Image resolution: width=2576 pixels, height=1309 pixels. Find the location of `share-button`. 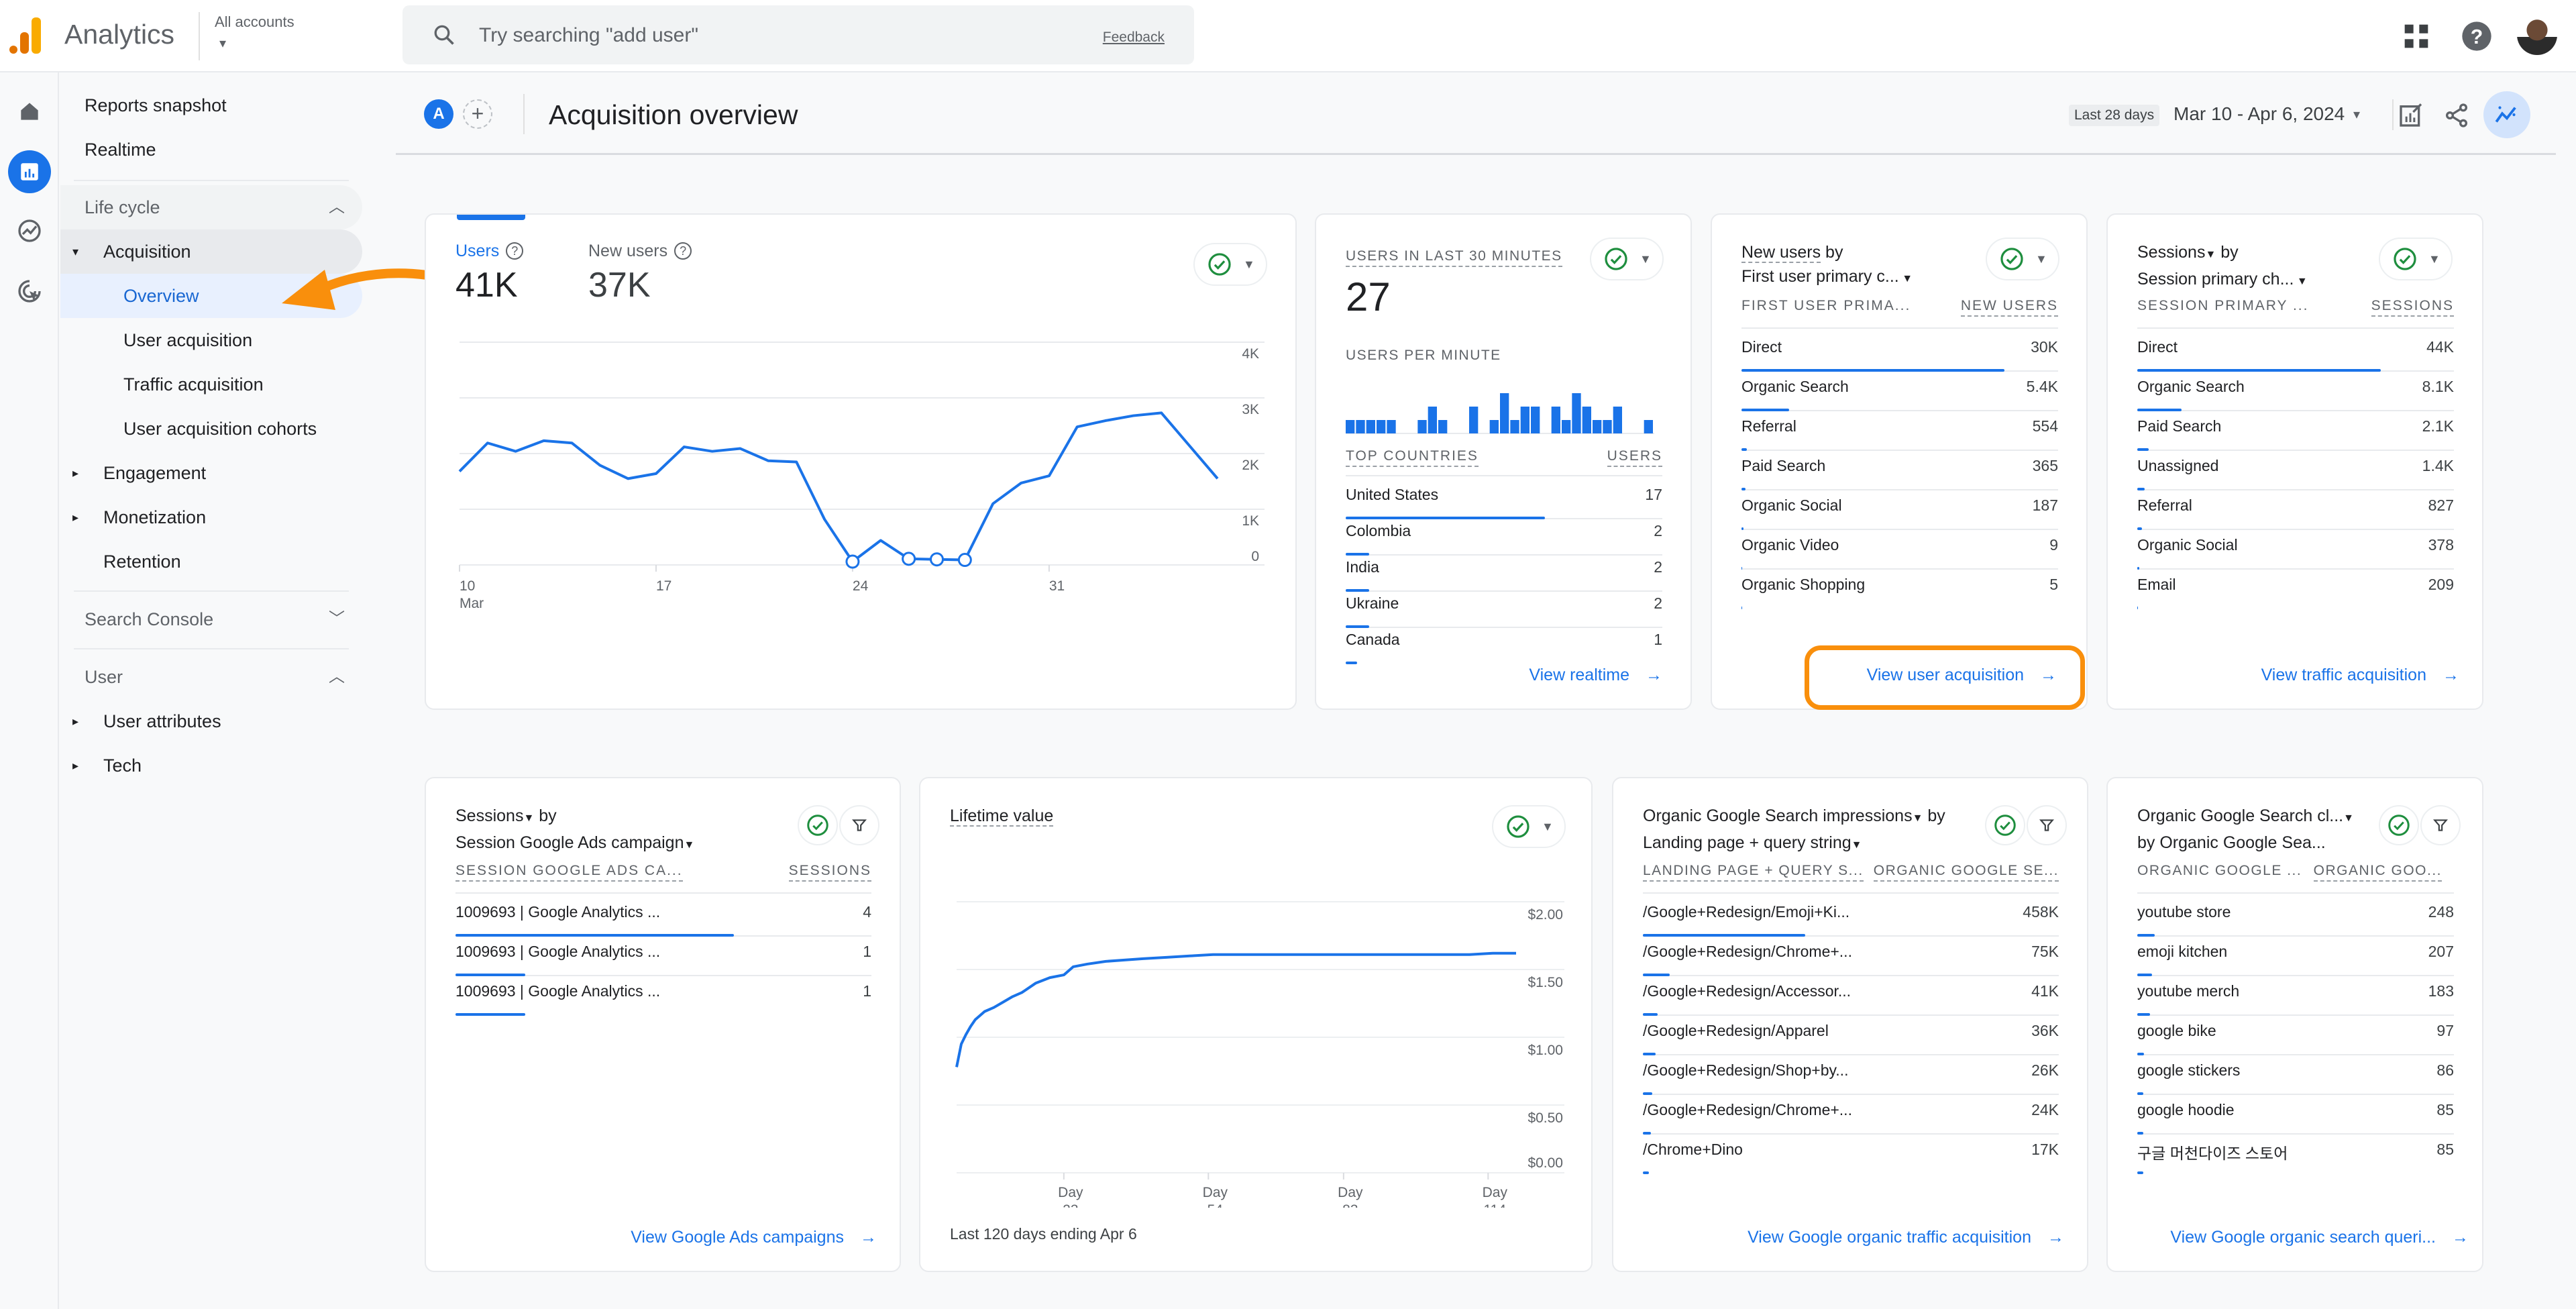

share-button is located at coordinates (2456, 116).